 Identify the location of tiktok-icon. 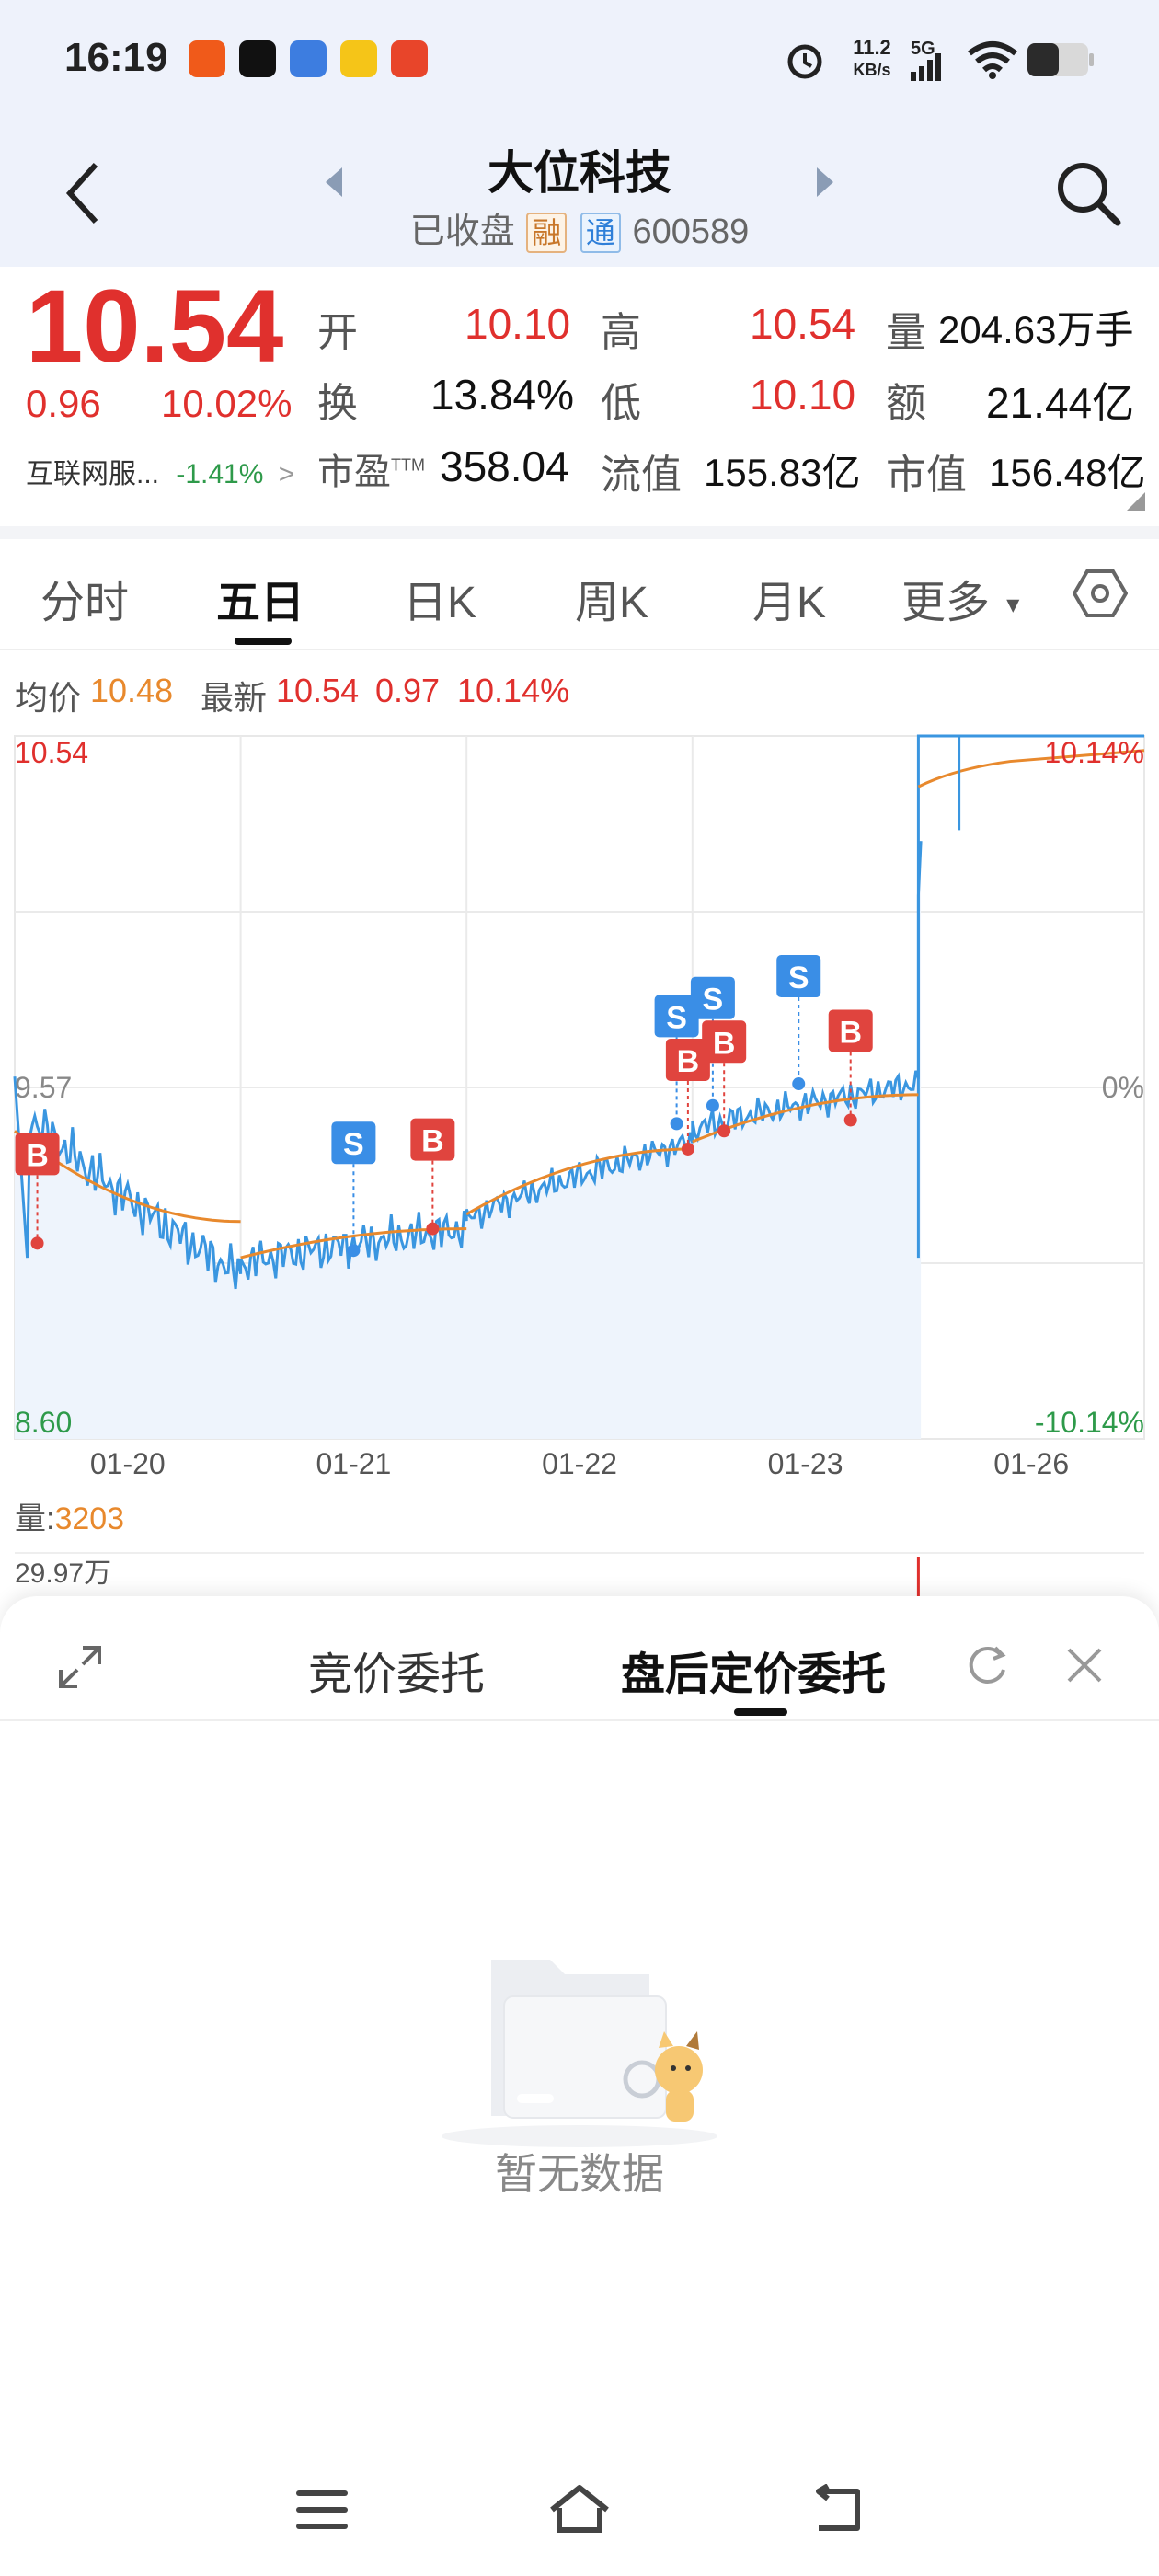
(257, 58).